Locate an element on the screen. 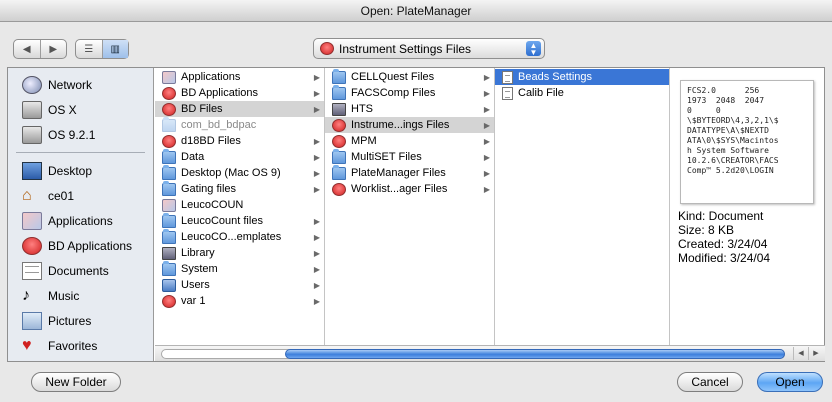  file-created: Created: 3/24/04 is located at coordinates (723, 244).